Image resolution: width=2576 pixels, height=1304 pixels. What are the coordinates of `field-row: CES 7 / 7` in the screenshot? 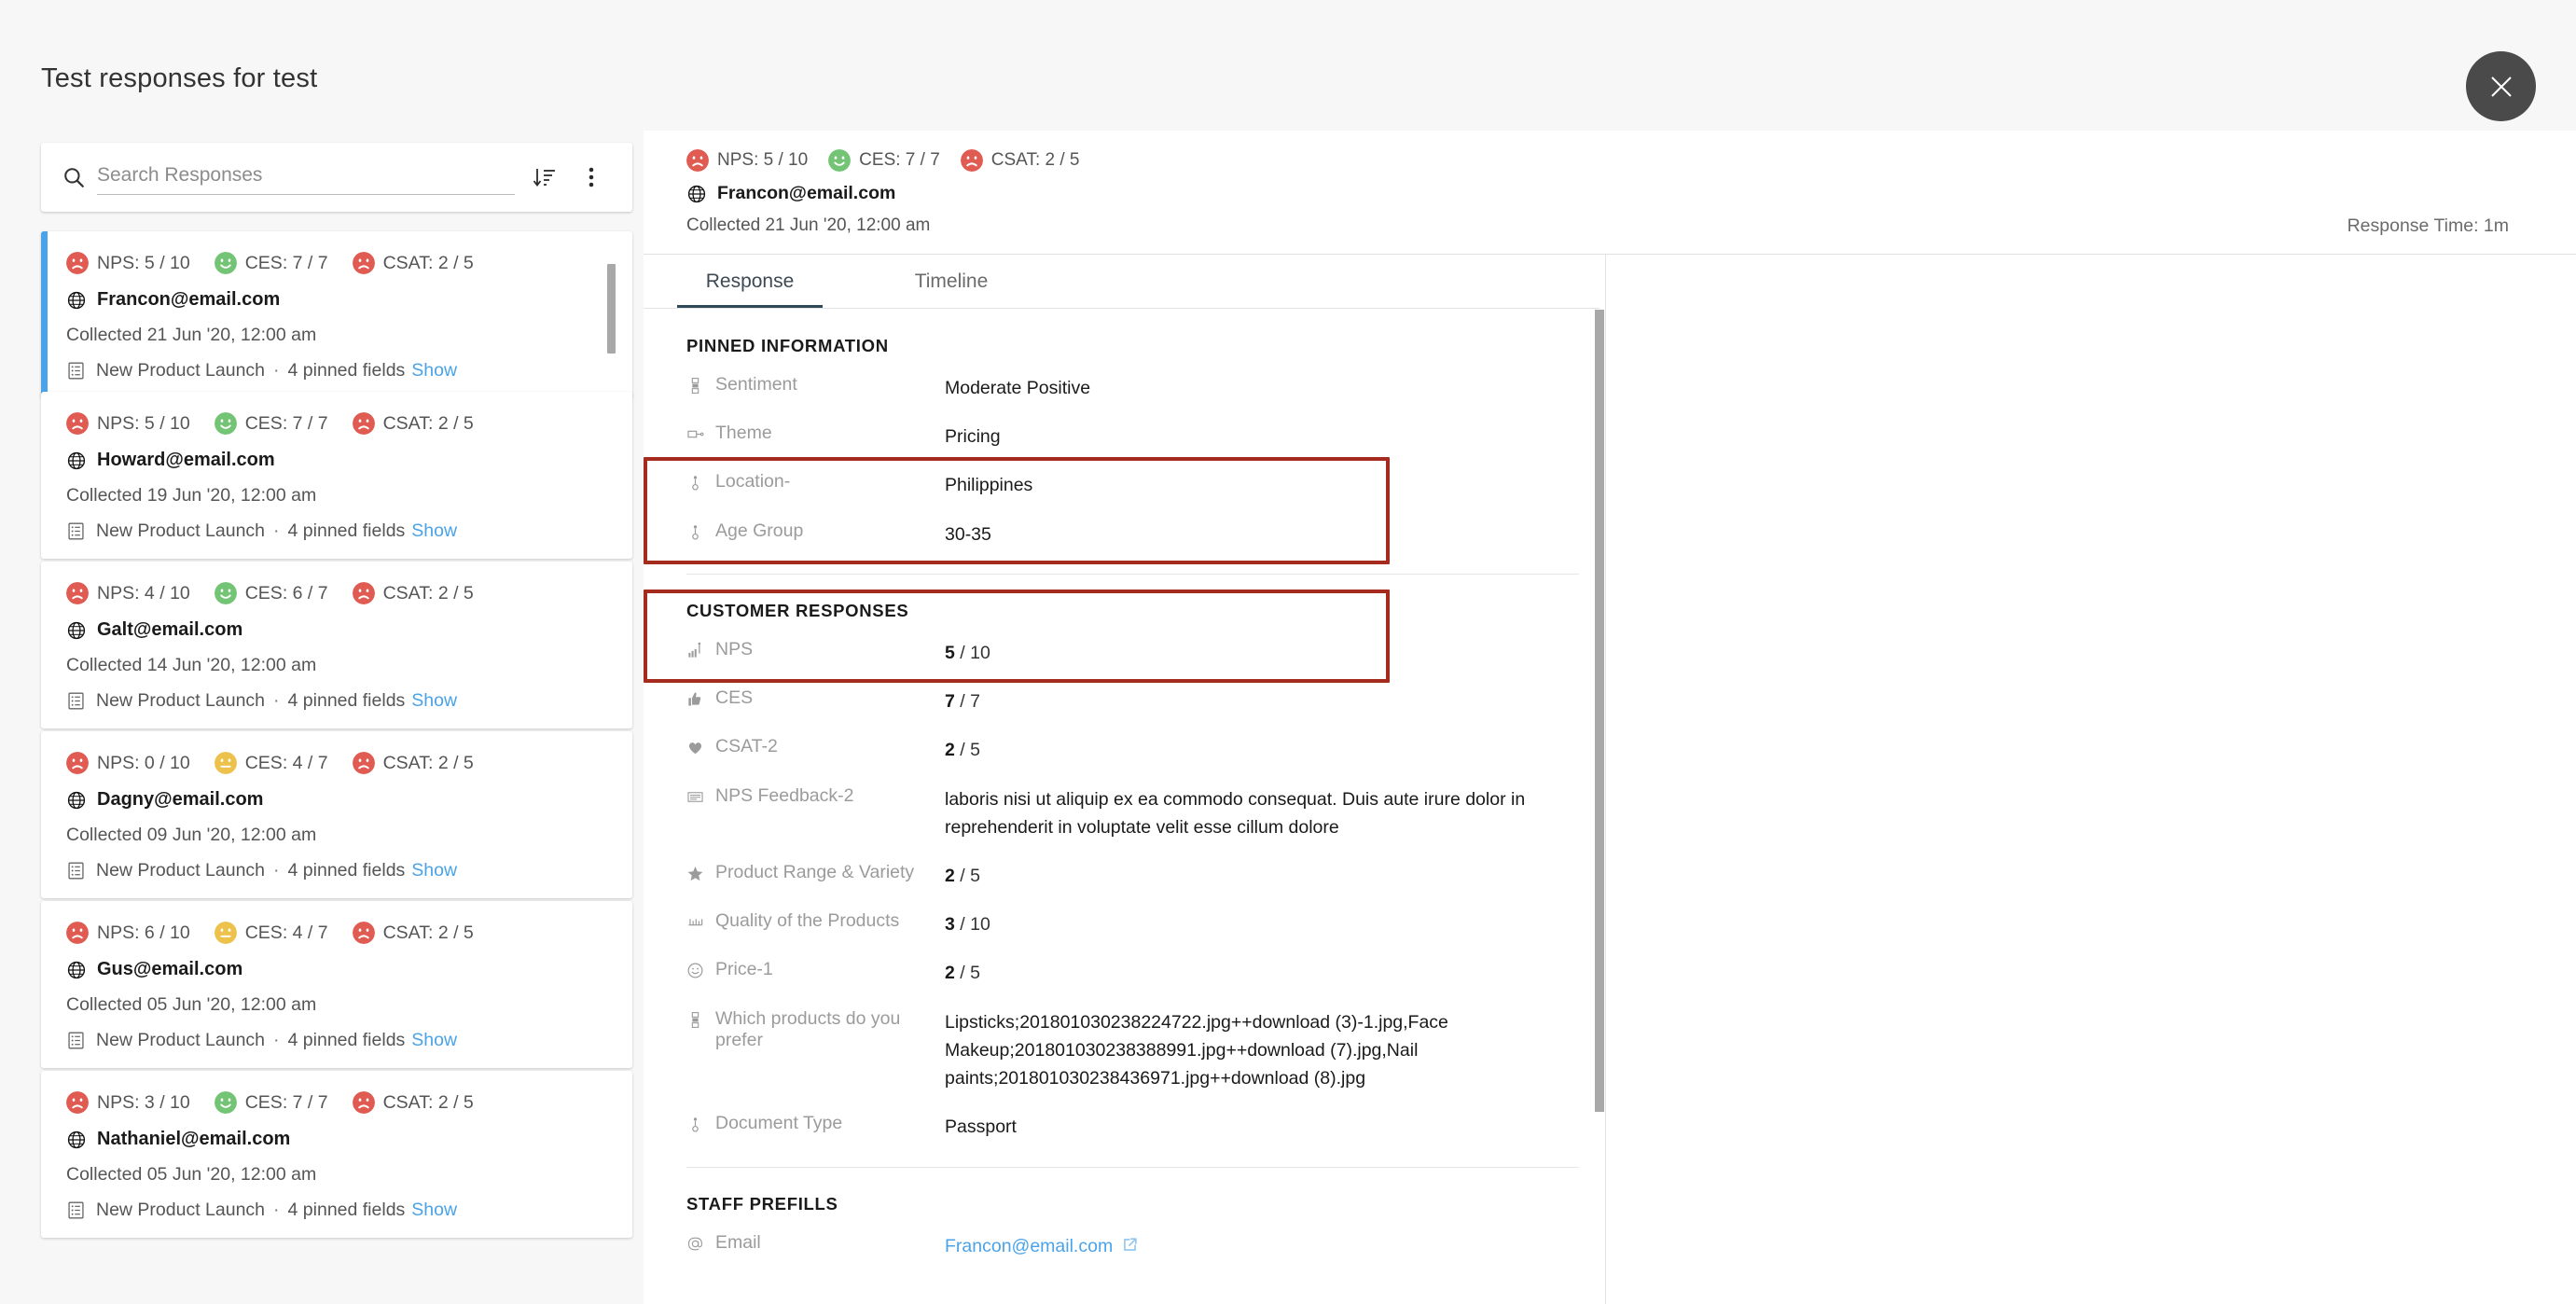 It's located at (1132, 701).